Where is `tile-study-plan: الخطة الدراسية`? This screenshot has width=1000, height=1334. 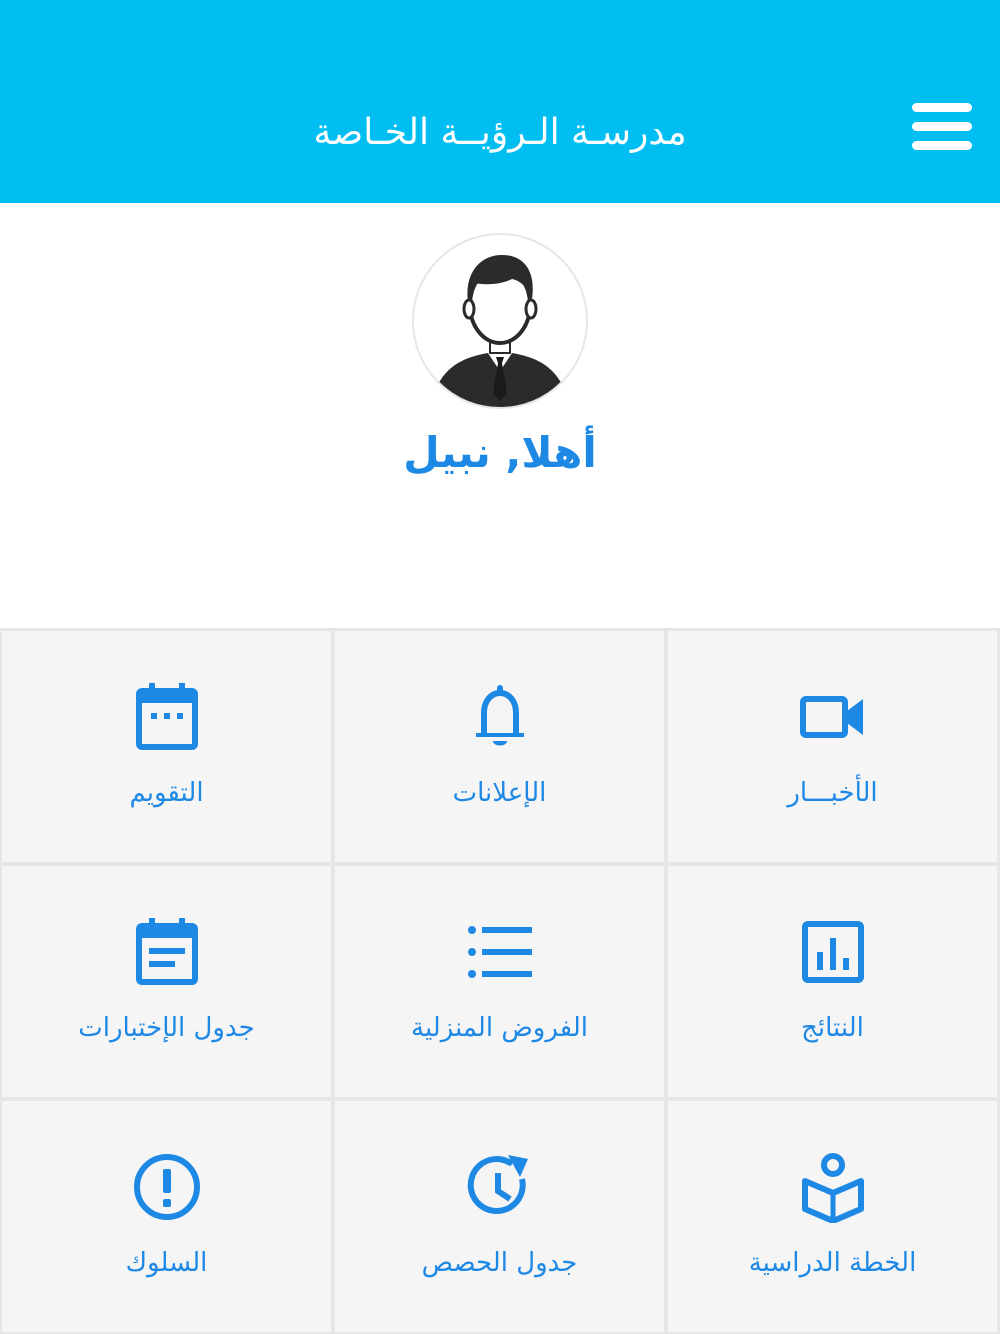
tile-study-plan: الخطة الدراسية is located at coordinates (832, 1216).